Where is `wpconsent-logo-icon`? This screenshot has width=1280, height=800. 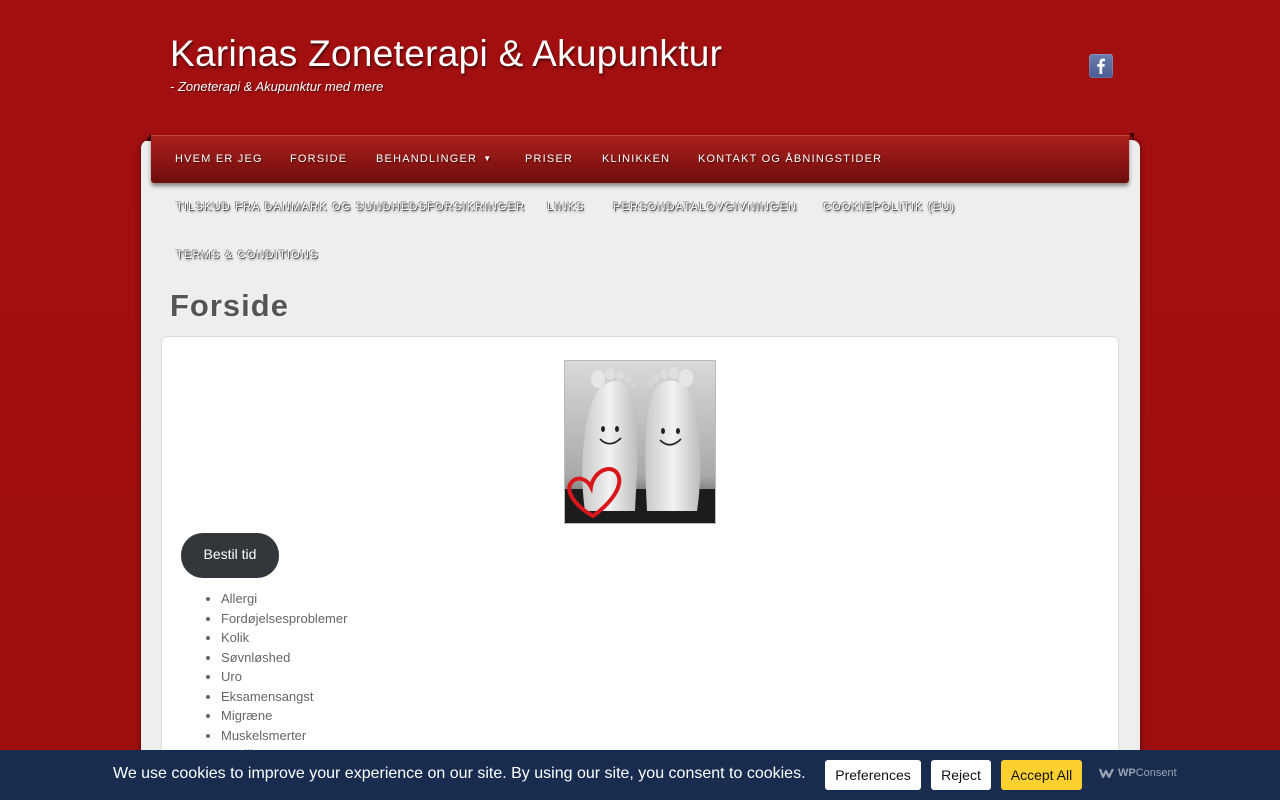
wpconsent-logo-icon is located at coordinates (1106, 773).